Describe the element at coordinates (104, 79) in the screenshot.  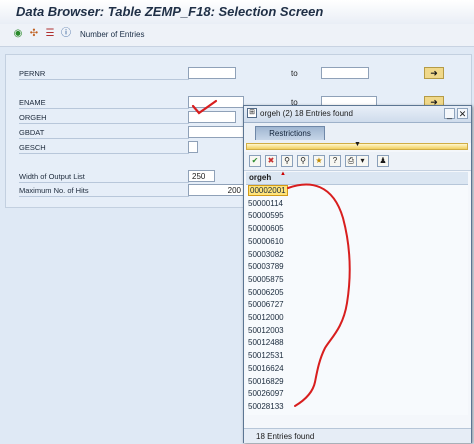
I see `pernr-label-underline` at that location.